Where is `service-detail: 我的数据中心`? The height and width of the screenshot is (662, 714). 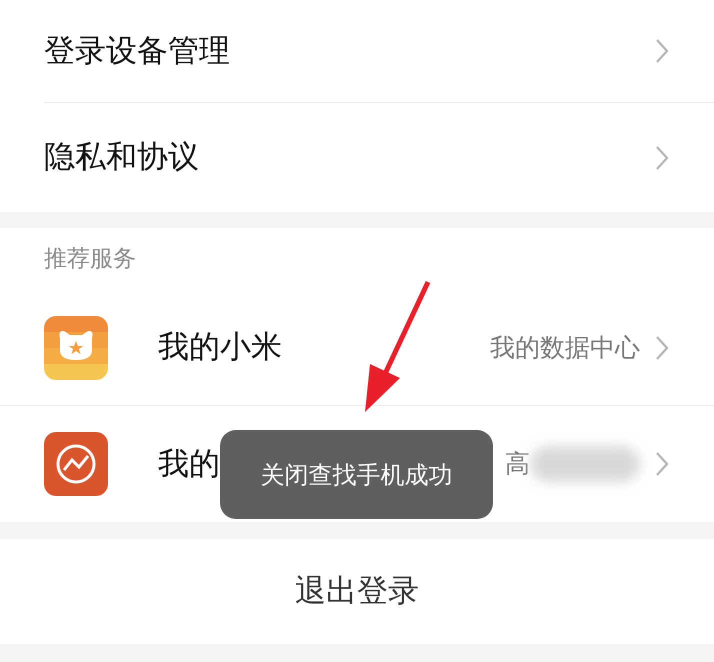
service-detail: 我的数据中心 is located at coordinates (565, 348).